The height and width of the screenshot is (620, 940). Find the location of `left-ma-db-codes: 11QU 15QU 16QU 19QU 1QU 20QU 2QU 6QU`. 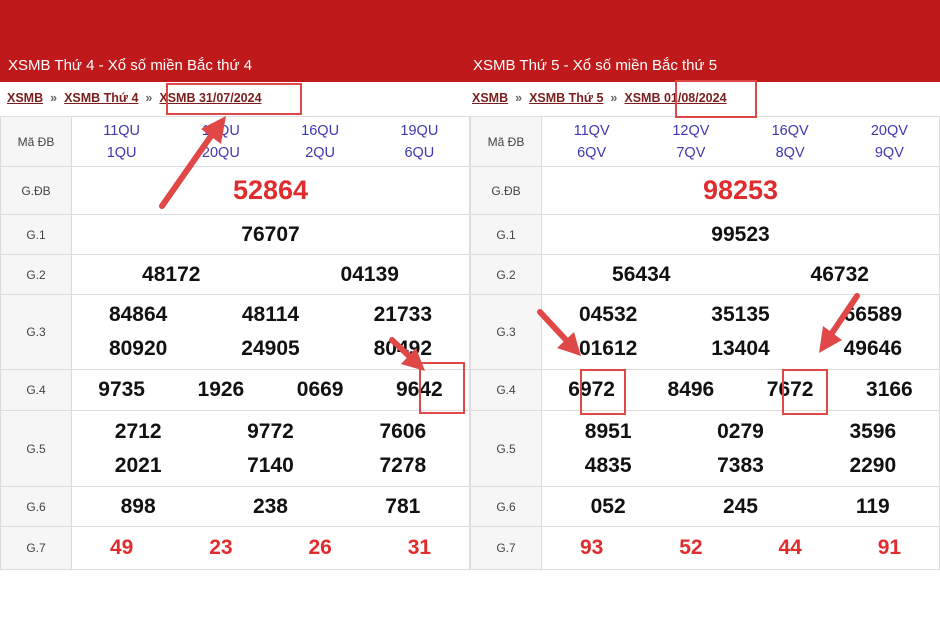

left-ma-db-codes: 11QU 15QU 16QU 19QU 1QU 20QU 2QU 6QU is located at coordinates (270, 142).